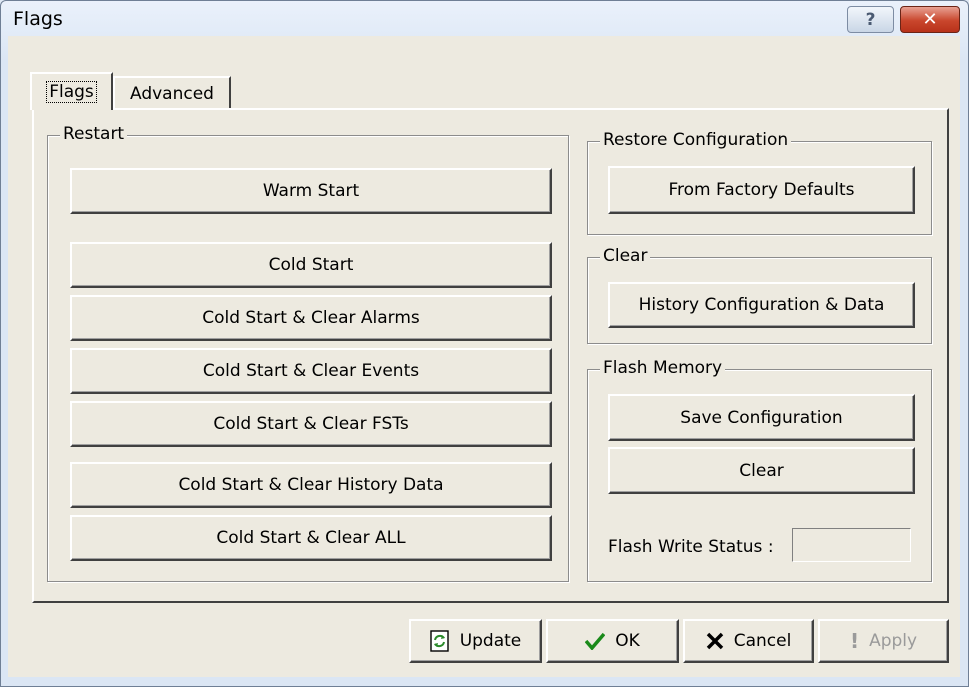  I want to click on ok-label: OK, so click(627, 641).